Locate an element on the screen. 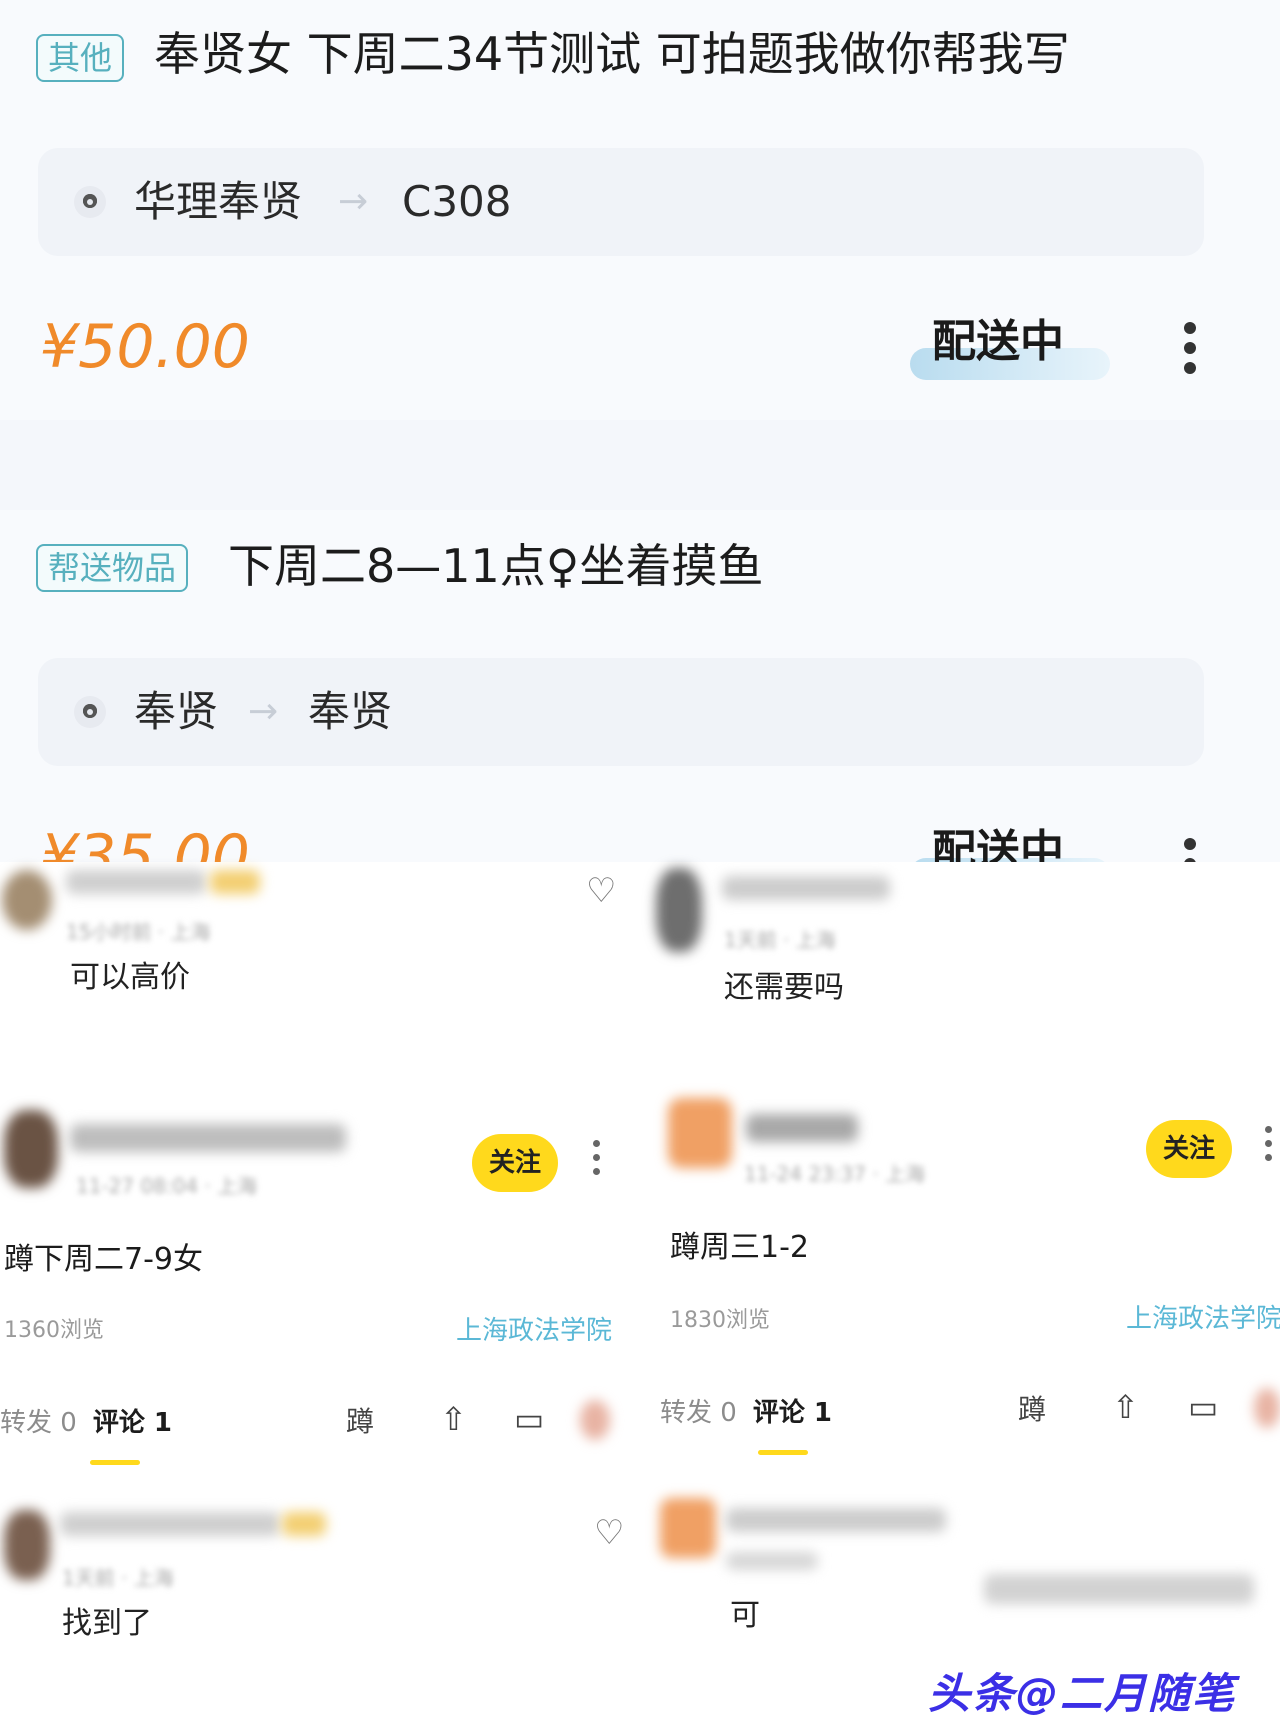 The height and width of the screenshot is (1721, 1280). view-count: 1830浏览 is located at coordinates (720, 1320).